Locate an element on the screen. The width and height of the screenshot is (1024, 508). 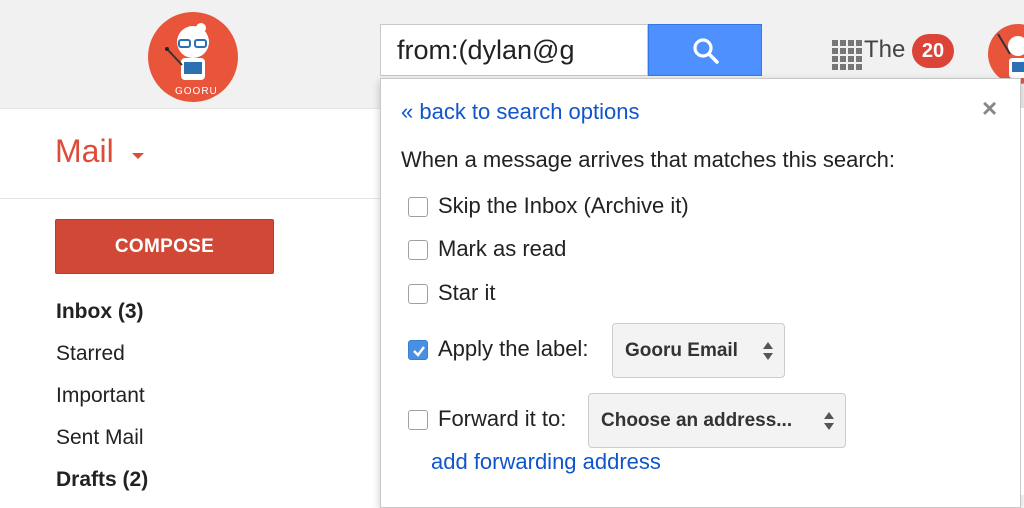
checkmark-icon is located at coordinates (419, 351).